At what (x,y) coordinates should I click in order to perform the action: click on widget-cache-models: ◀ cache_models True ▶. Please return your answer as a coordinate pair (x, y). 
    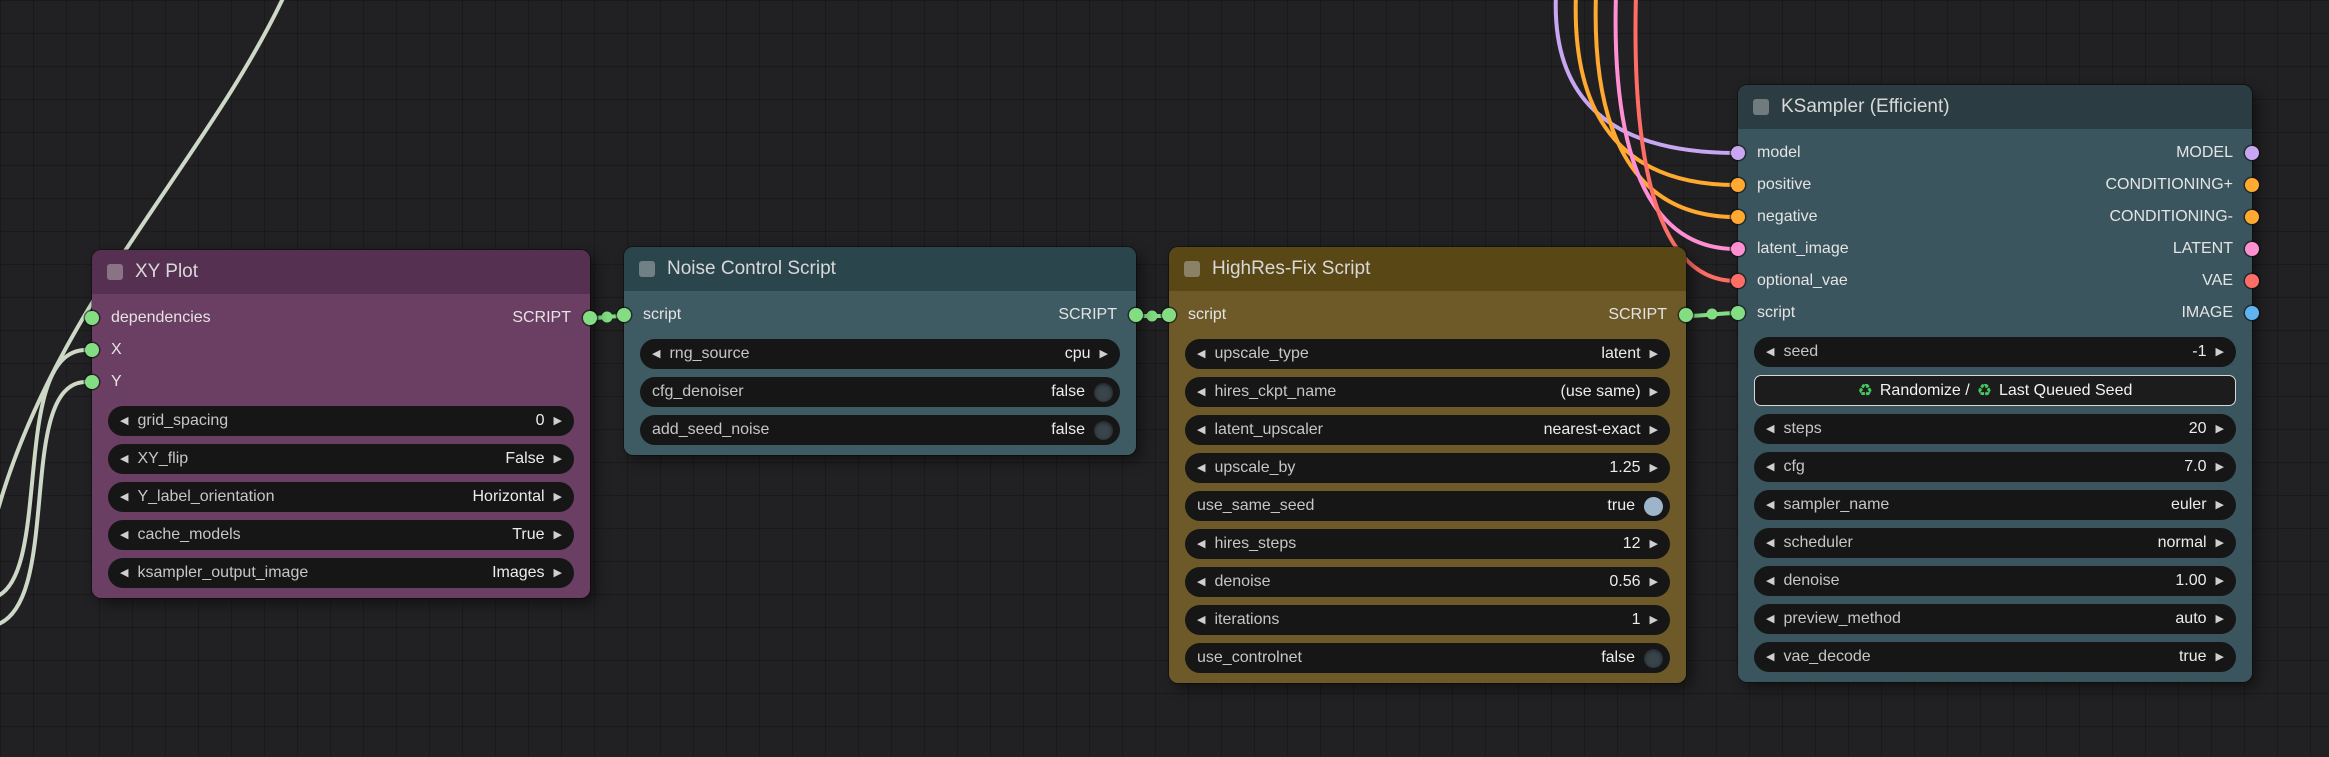
    Looking at the image, I should click on (341, 535).